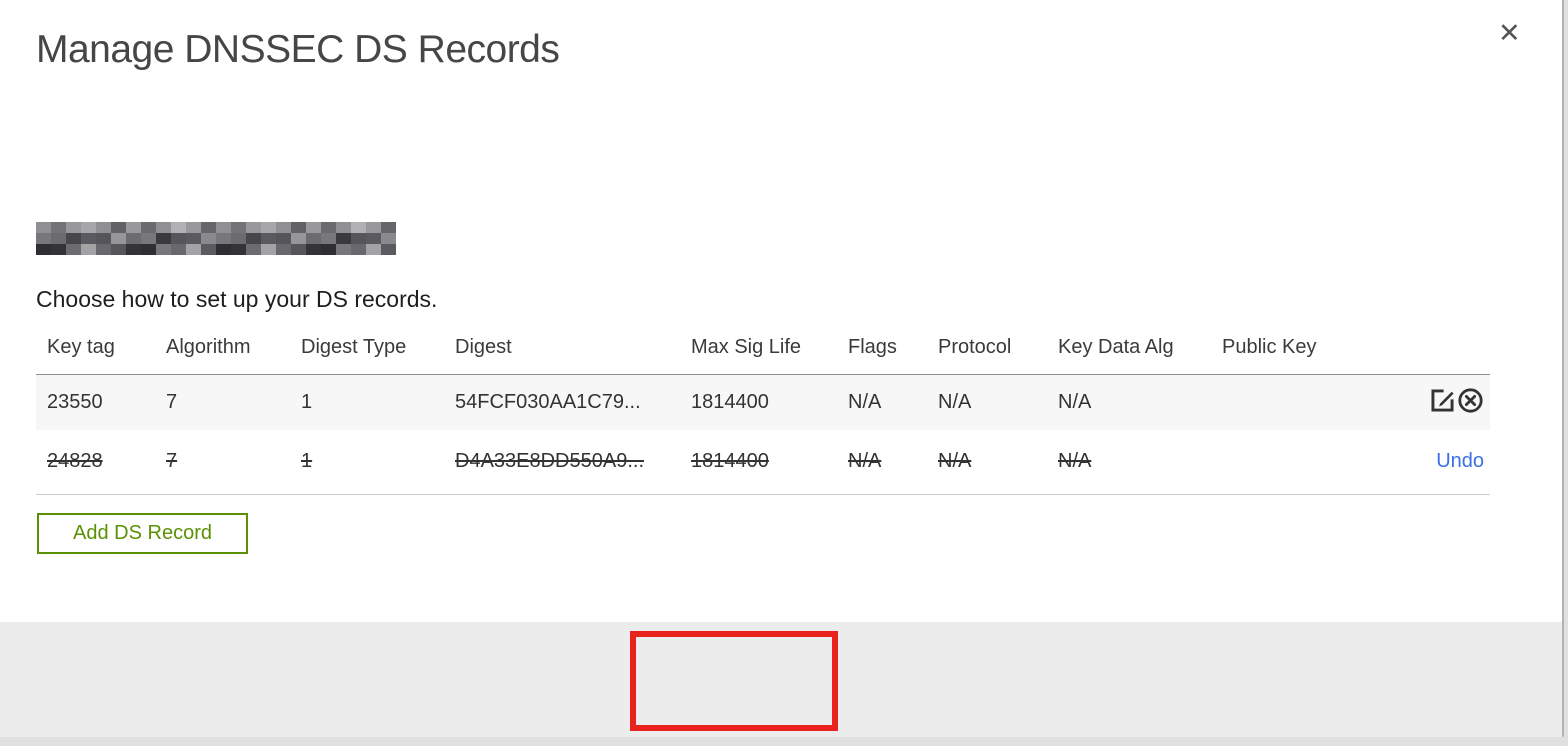  Describe the element at coordinates (882, 350) in the screenshot. I see `column-header: Flags` at that location.